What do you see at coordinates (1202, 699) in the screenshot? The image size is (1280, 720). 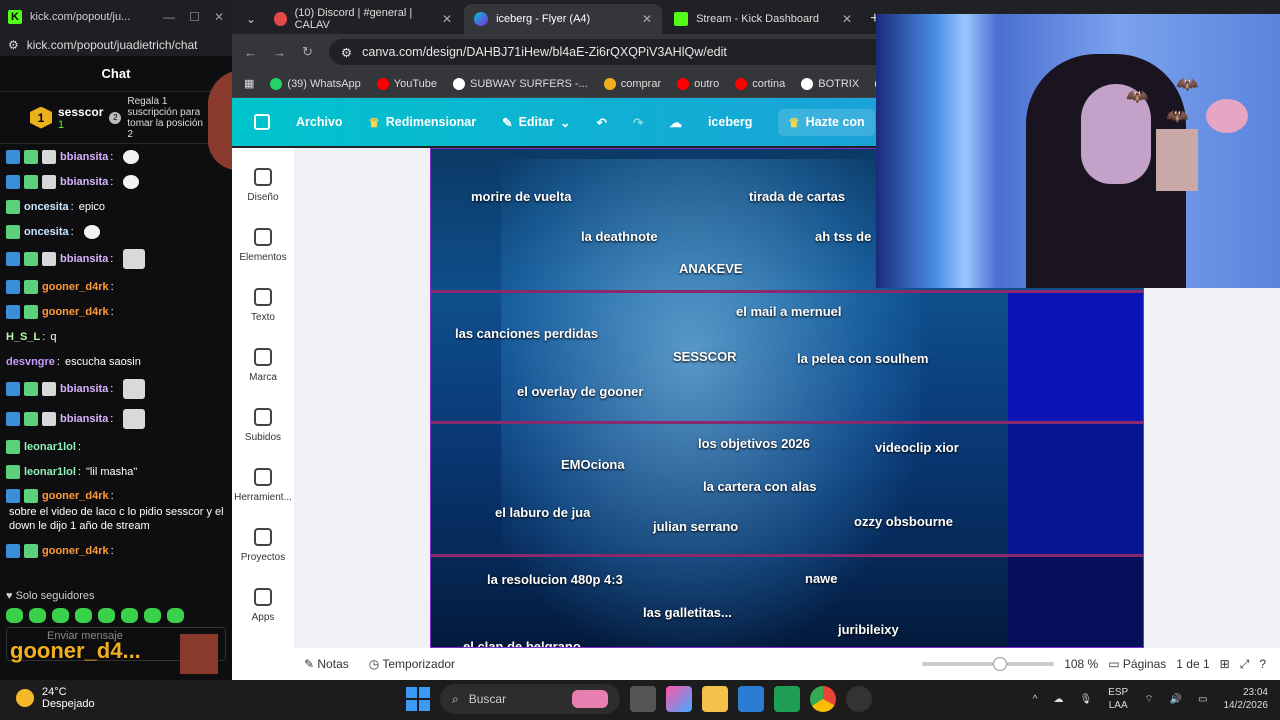 I see `battery-icon: ▭` at bounding box center [1202, 699].